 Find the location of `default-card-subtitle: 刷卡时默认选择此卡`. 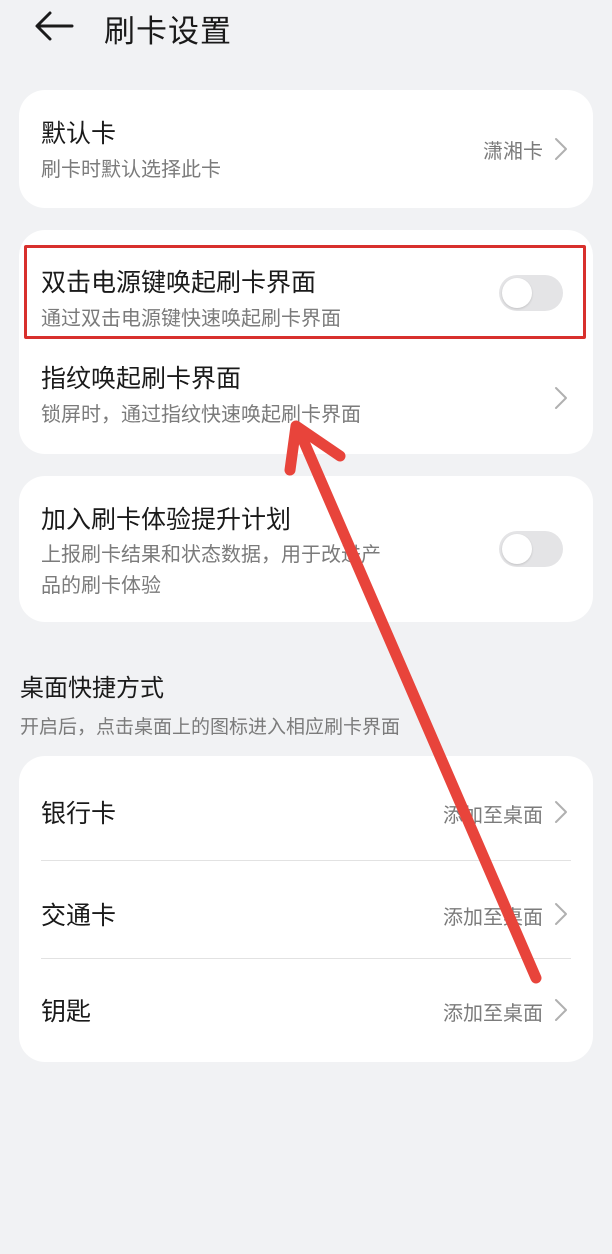

default-card-subtitle: 刷卡时默认选择此卡 is located at coordinates (131, 169).